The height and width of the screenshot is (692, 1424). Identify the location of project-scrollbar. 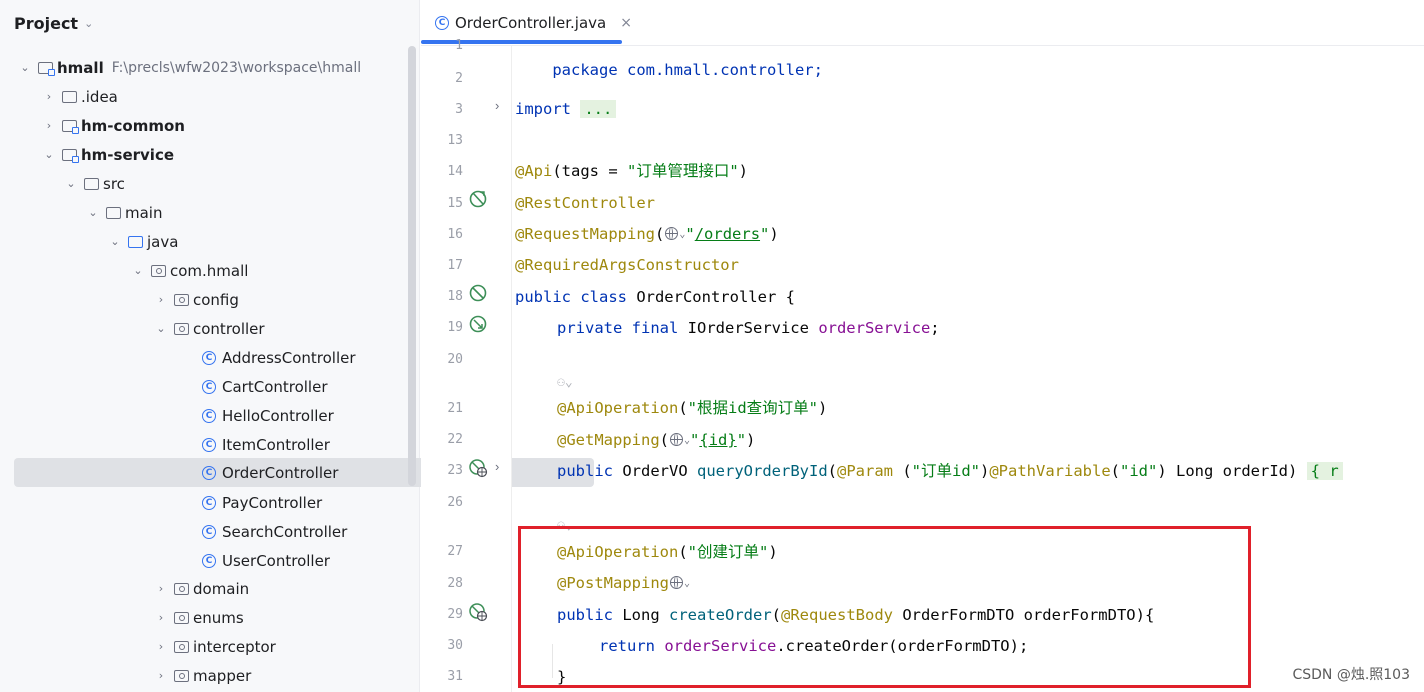
(412, 266).